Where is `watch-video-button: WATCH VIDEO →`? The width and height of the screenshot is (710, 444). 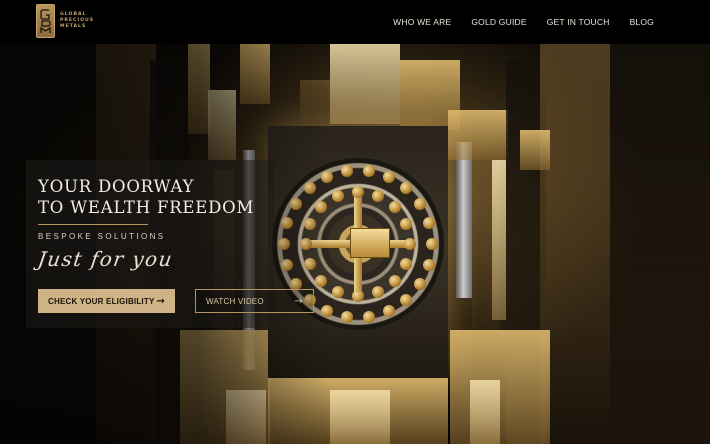
watch-video-button: WATCH VIDEO → is located at coordinates (254, 301).